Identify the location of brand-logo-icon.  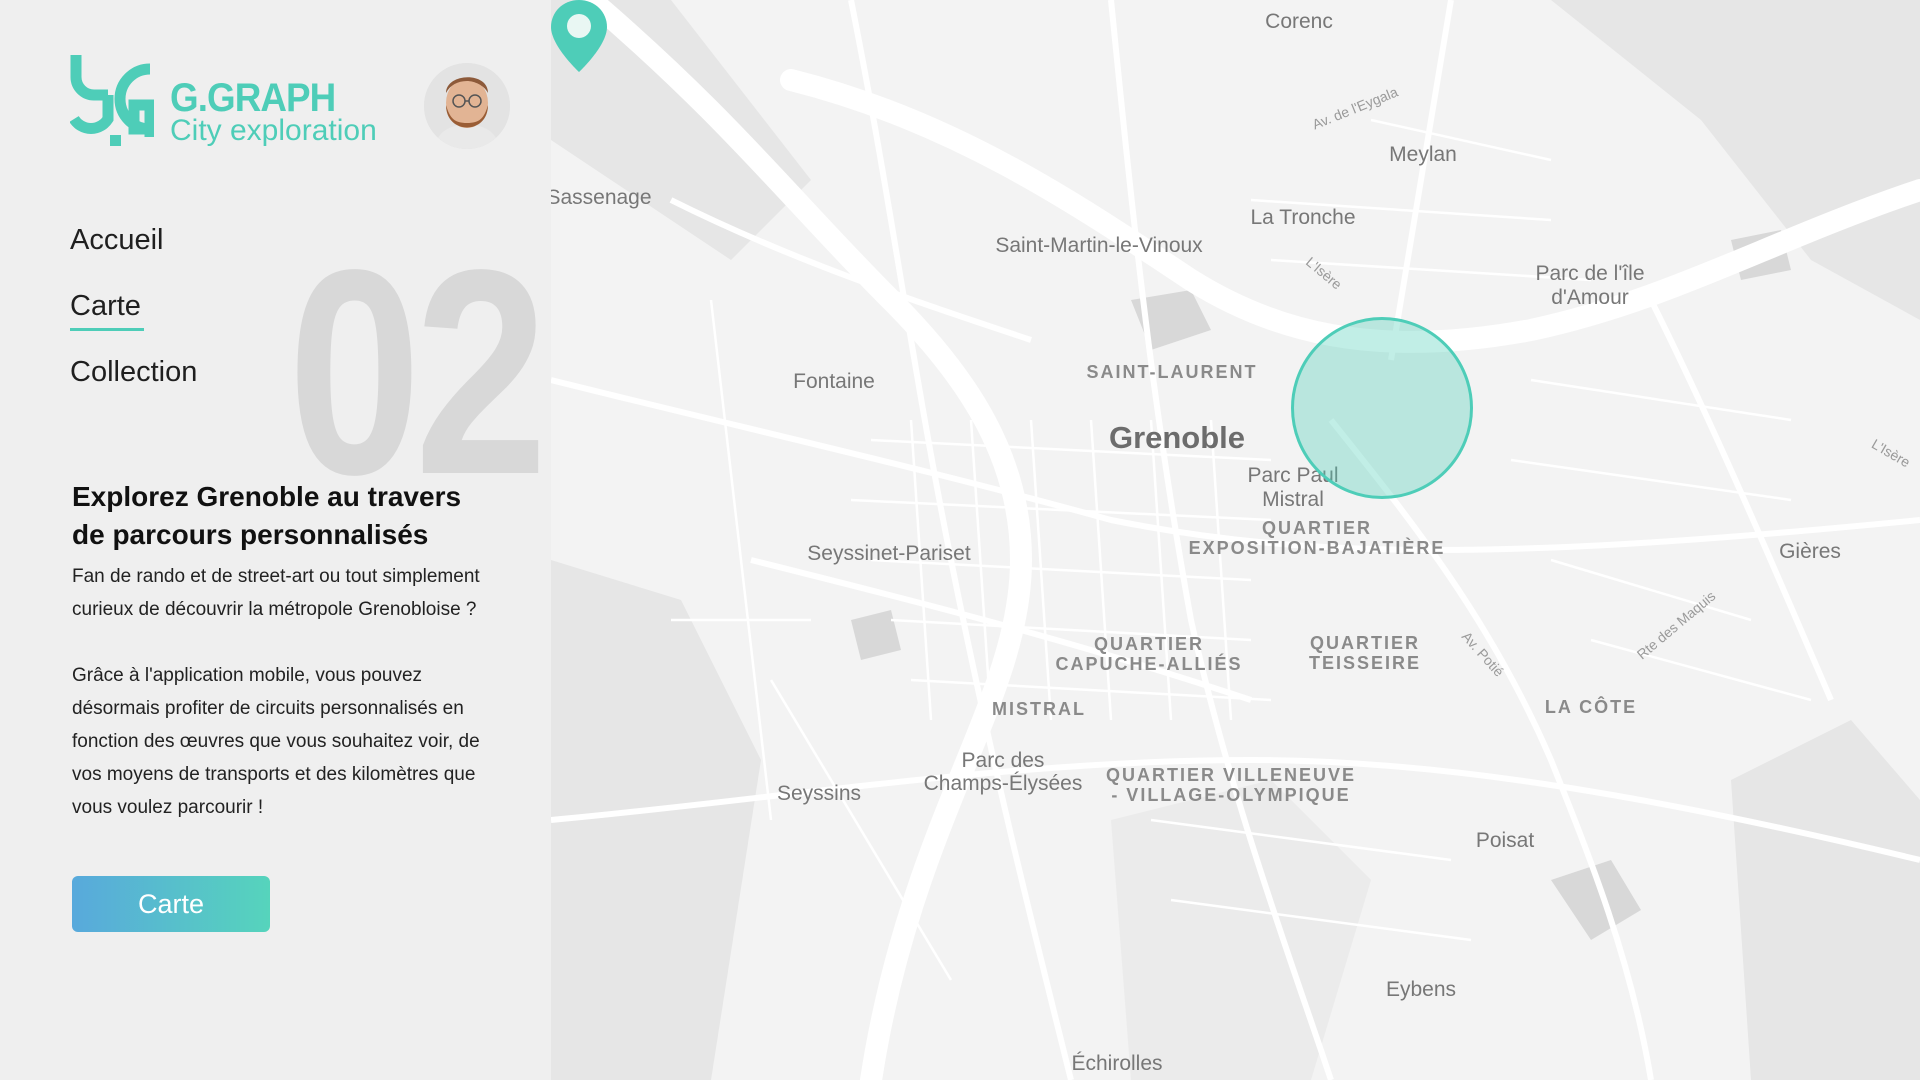
(112, 101).